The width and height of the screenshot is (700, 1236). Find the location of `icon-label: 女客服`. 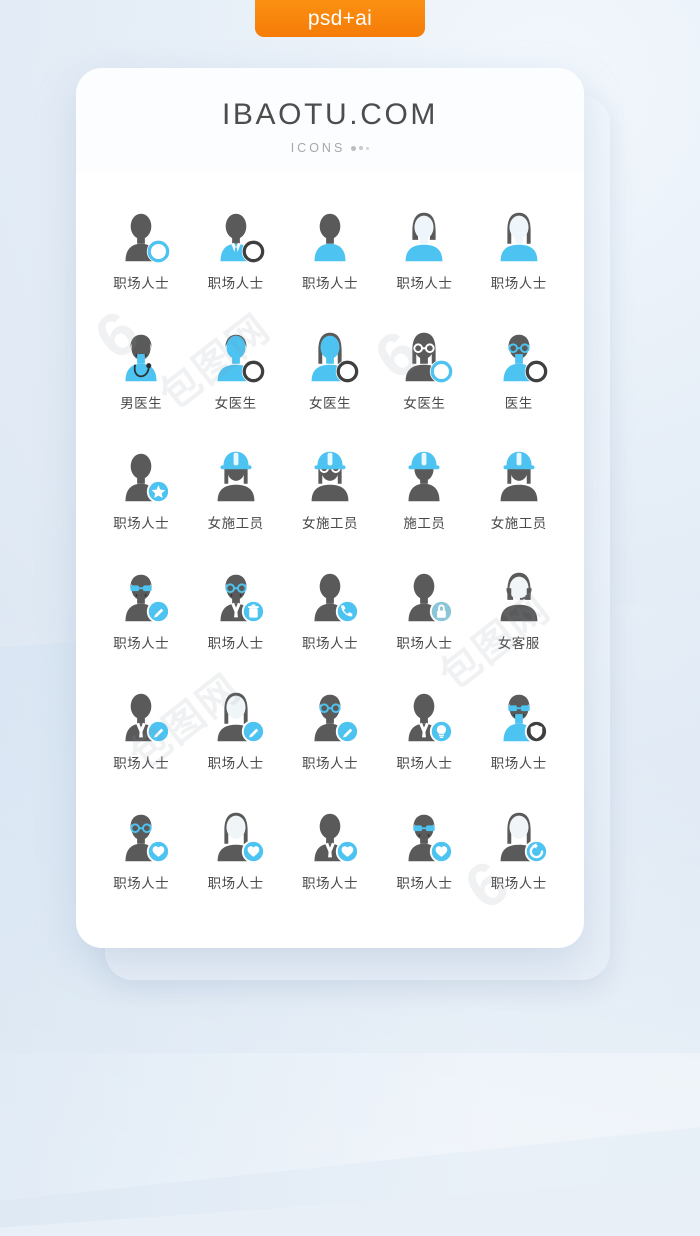

icon-label: 女客服 is located at coordinates (518, 644).